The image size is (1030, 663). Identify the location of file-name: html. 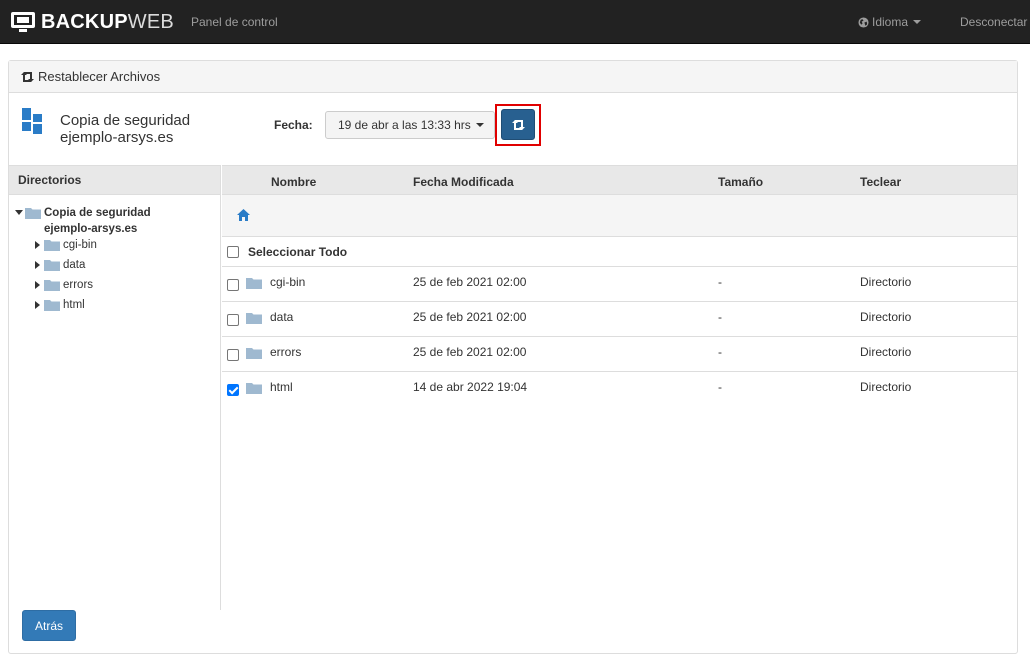
(281, 387).